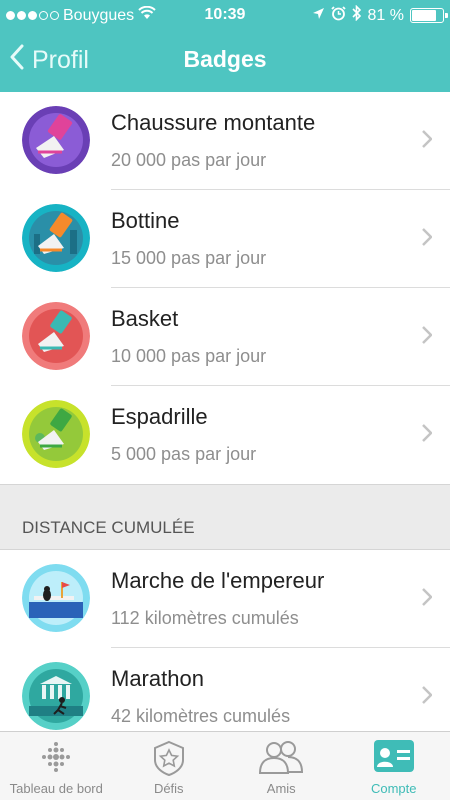  I want to click on tab-challenges: Défis, so click(169, 766).